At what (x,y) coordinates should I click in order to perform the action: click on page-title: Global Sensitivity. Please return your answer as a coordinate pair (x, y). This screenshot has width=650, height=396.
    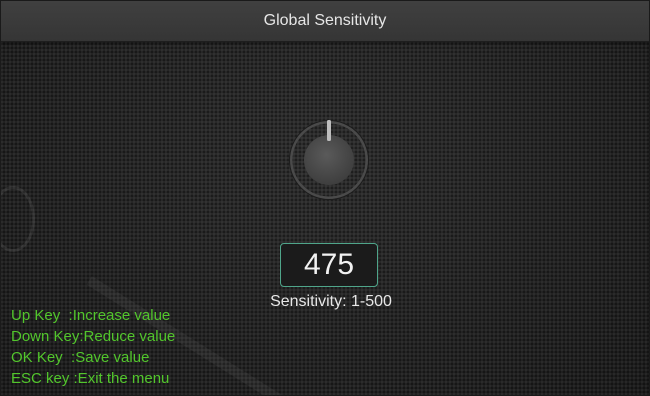
    Looking at the image, I should click on (325, 20).